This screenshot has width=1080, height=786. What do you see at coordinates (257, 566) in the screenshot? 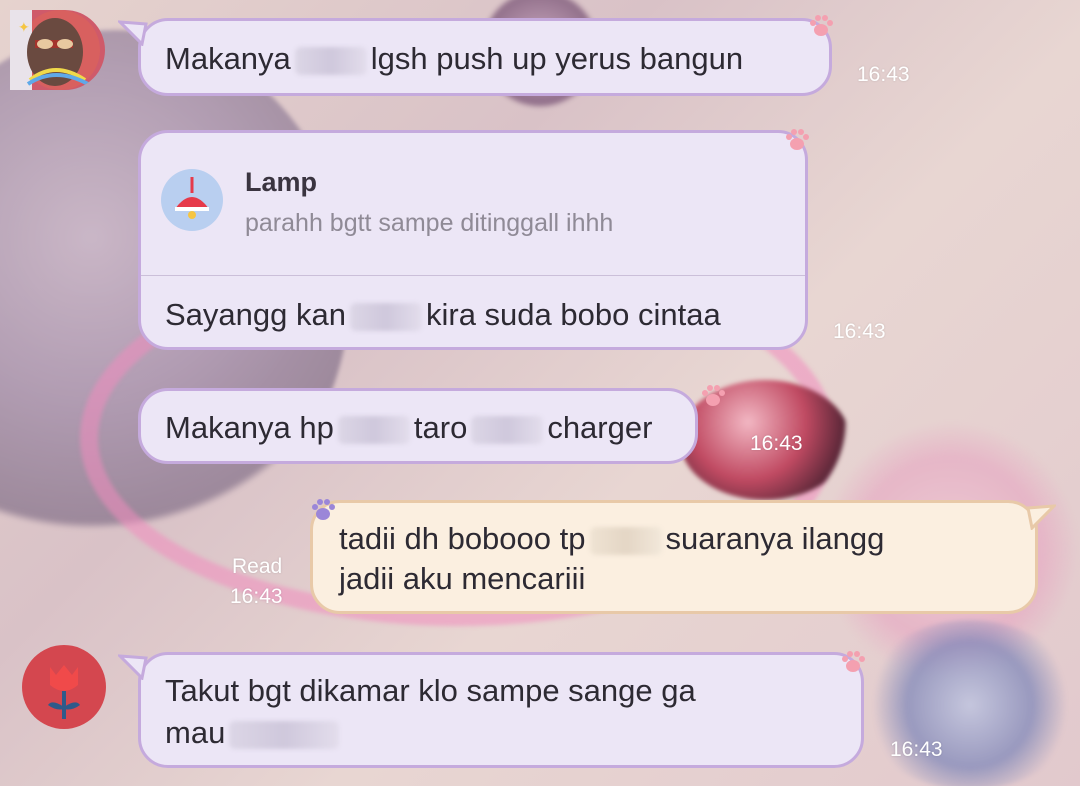
I see `read-status: Read` at bounding box center [257, 566].